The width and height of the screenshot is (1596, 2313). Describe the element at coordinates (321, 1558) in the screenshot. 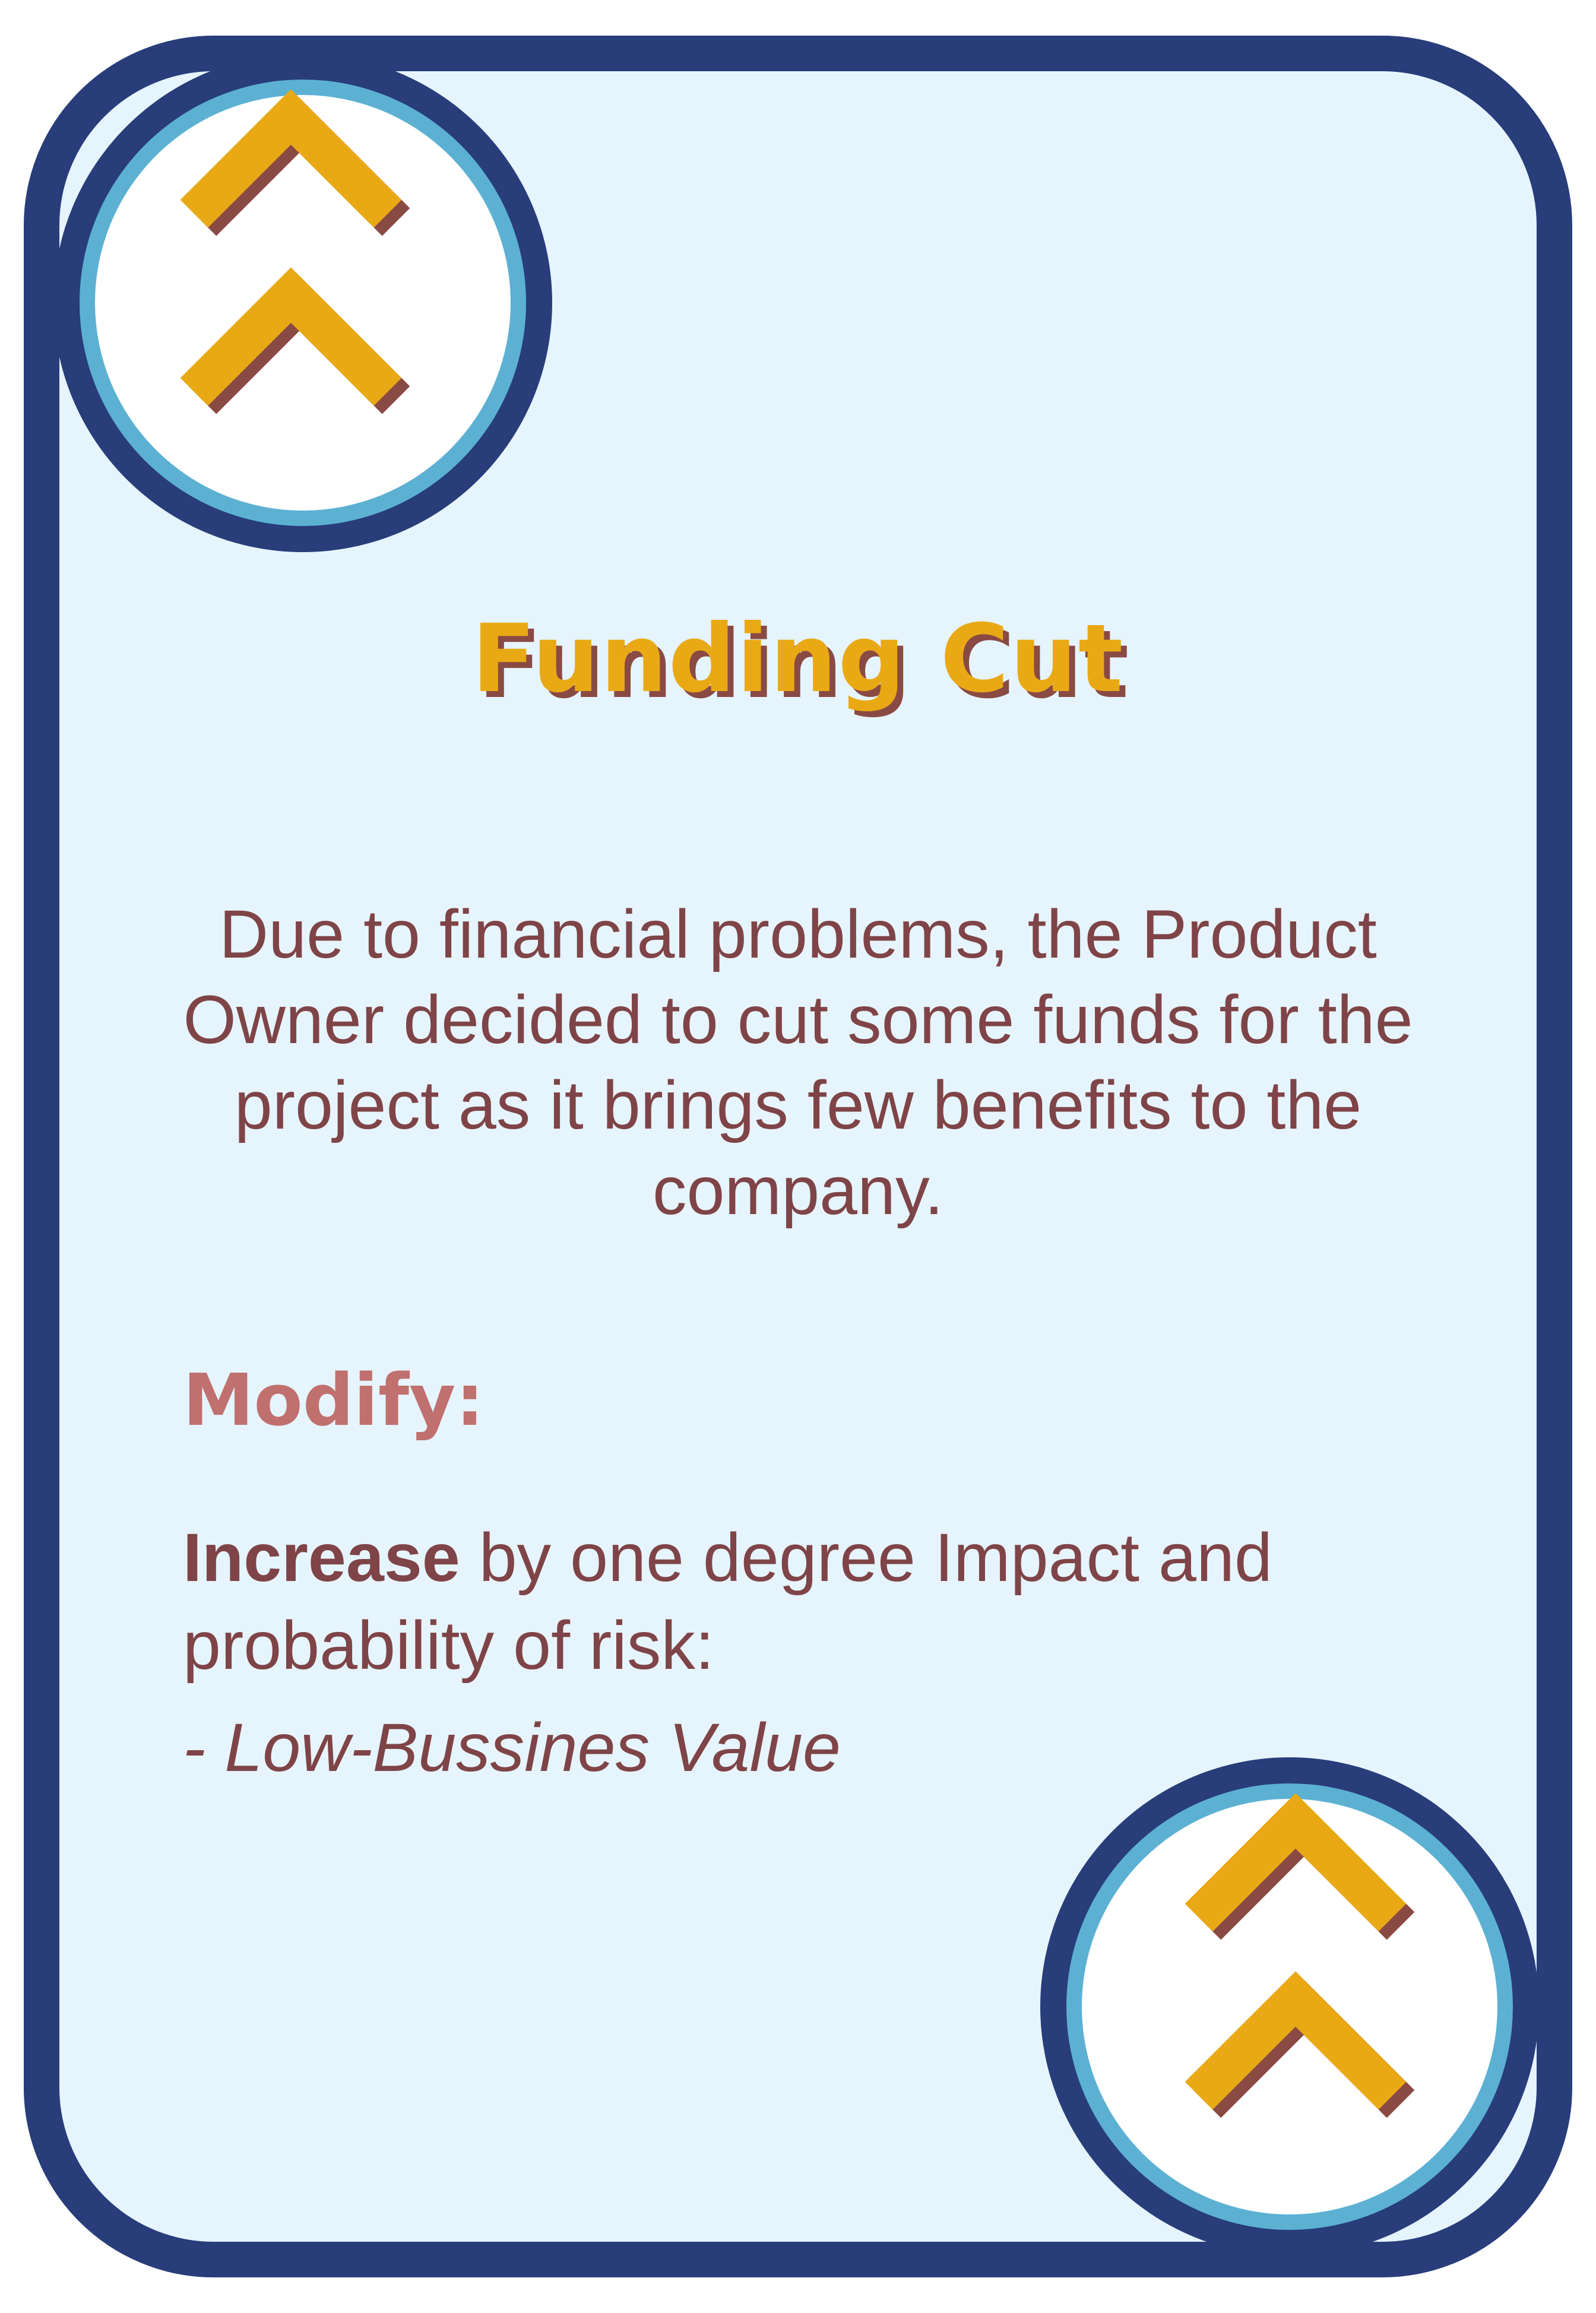

I see `effect-action: Increase` at that location.